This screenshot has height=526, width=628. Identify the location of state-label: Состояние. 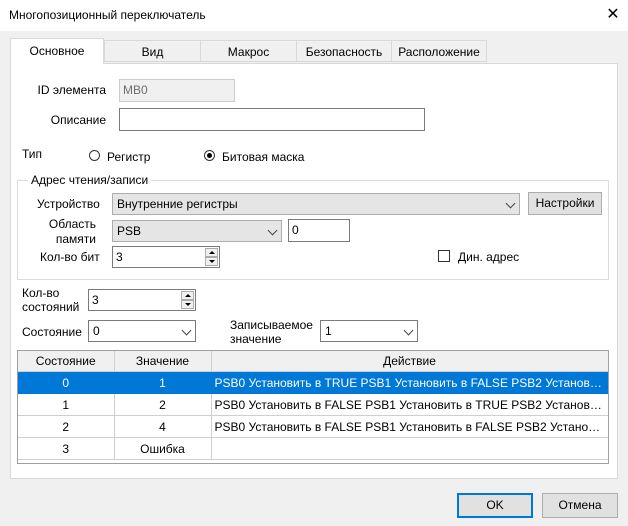
(52, 332).